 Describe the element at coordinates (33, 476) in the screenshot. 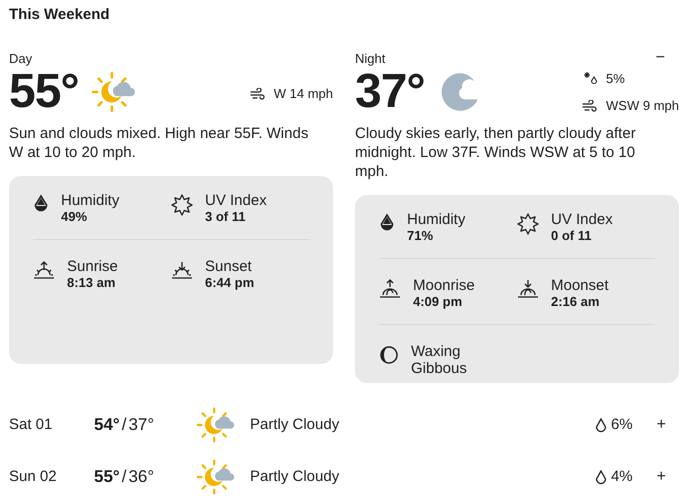

I see `day-label: Sun 02` at that location.